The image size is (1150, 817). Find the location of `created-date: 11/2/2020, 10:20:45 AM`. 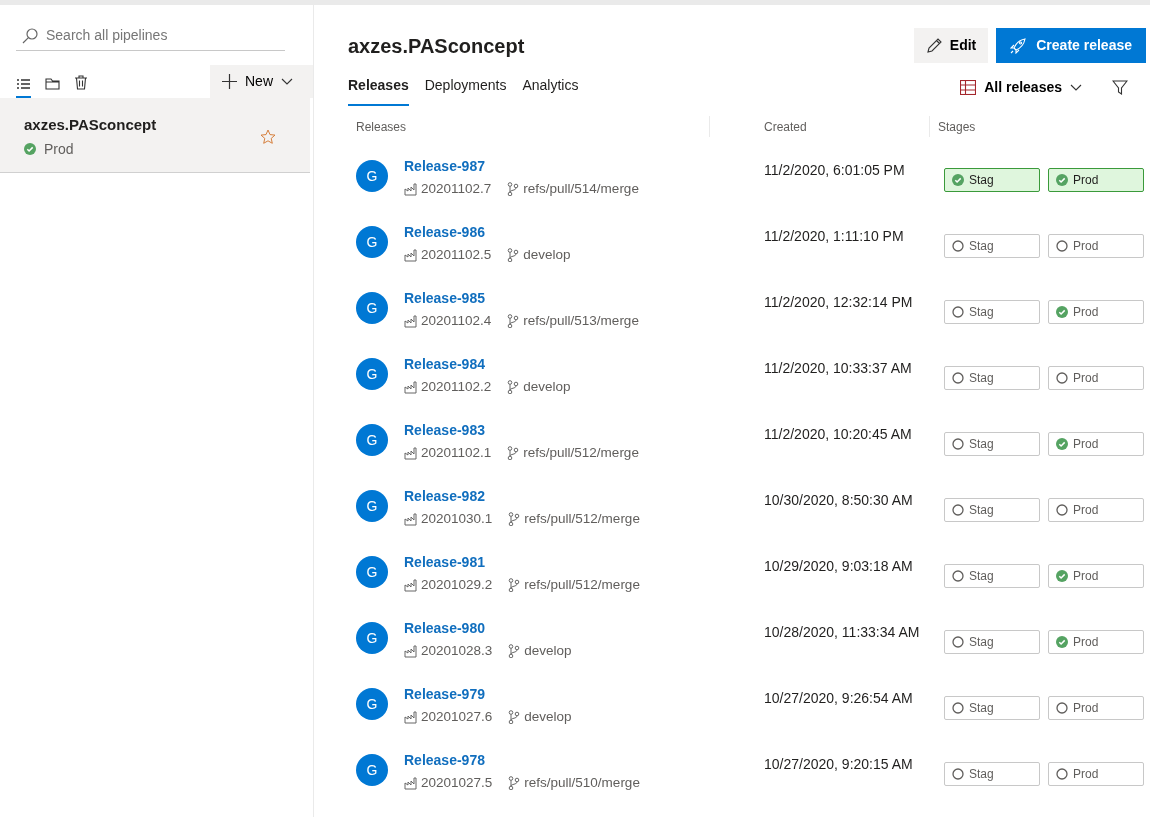

created-date: 11/2/2020, 10:20:45 AM is located at coordinates (838, 434).